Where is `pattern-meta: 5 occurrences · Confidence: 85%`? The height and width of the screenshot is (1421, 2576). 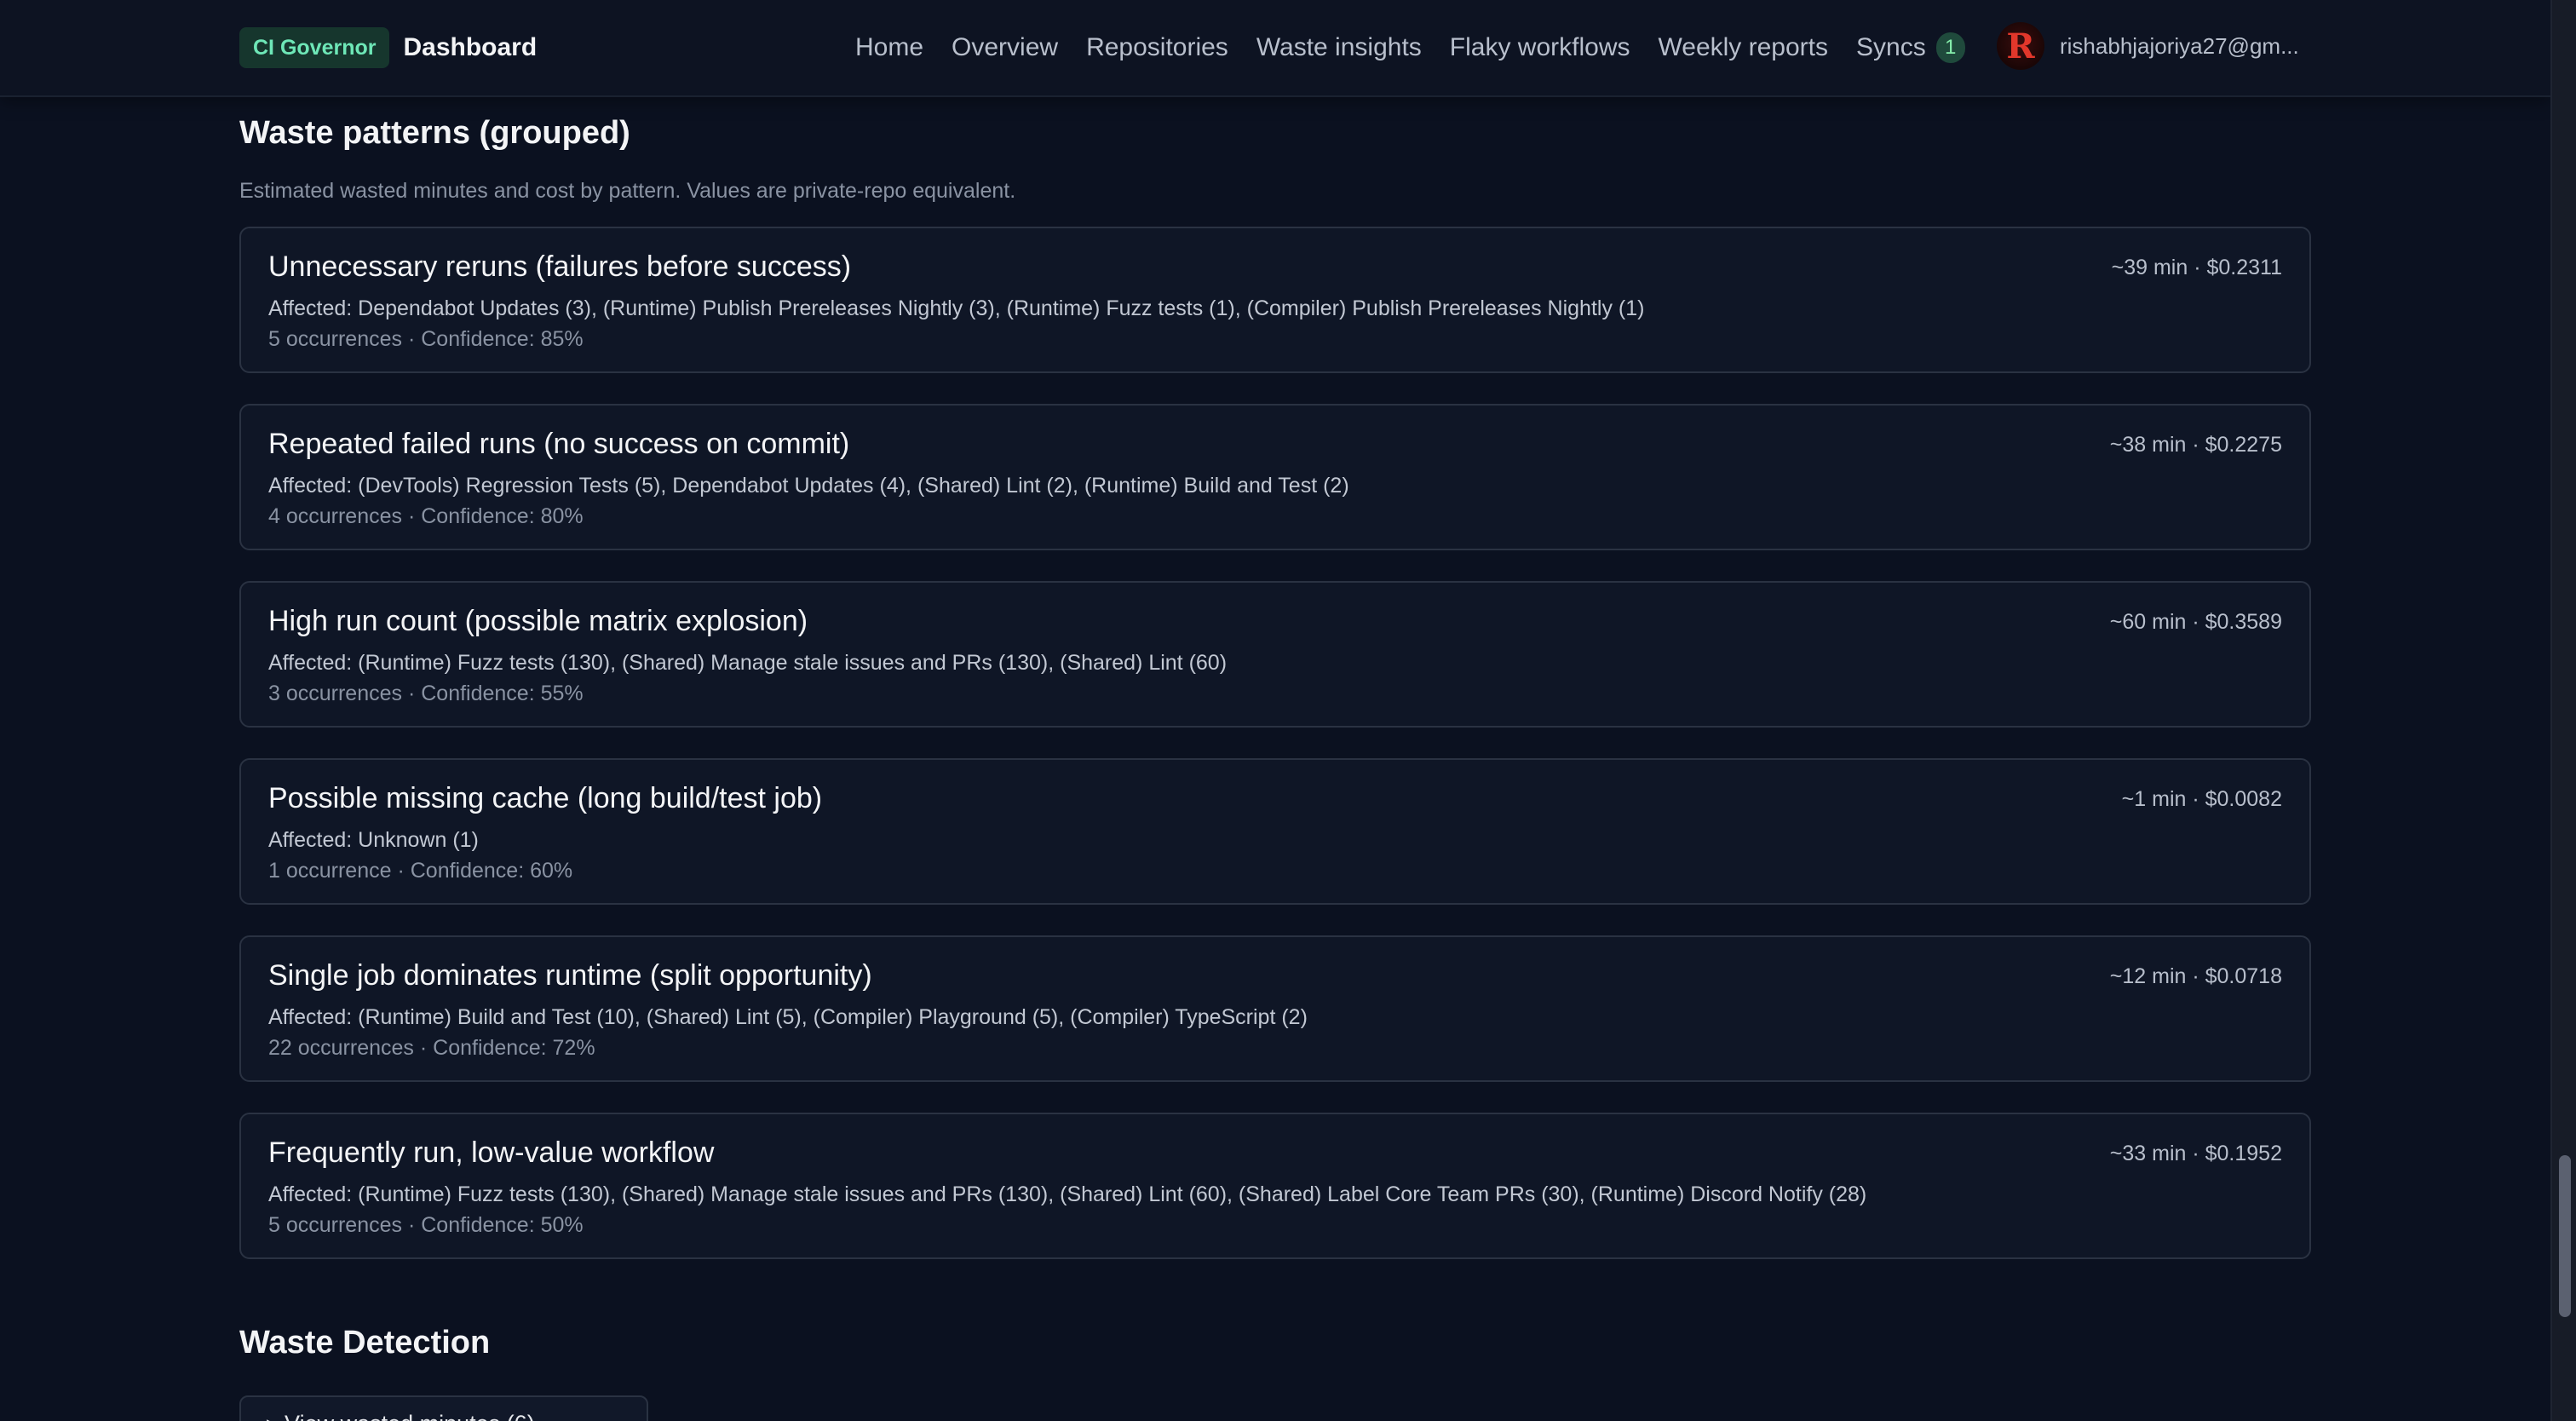
pattern-meta: 5 occurrences · Confidence: 85% is located at coordinates (426, 339).